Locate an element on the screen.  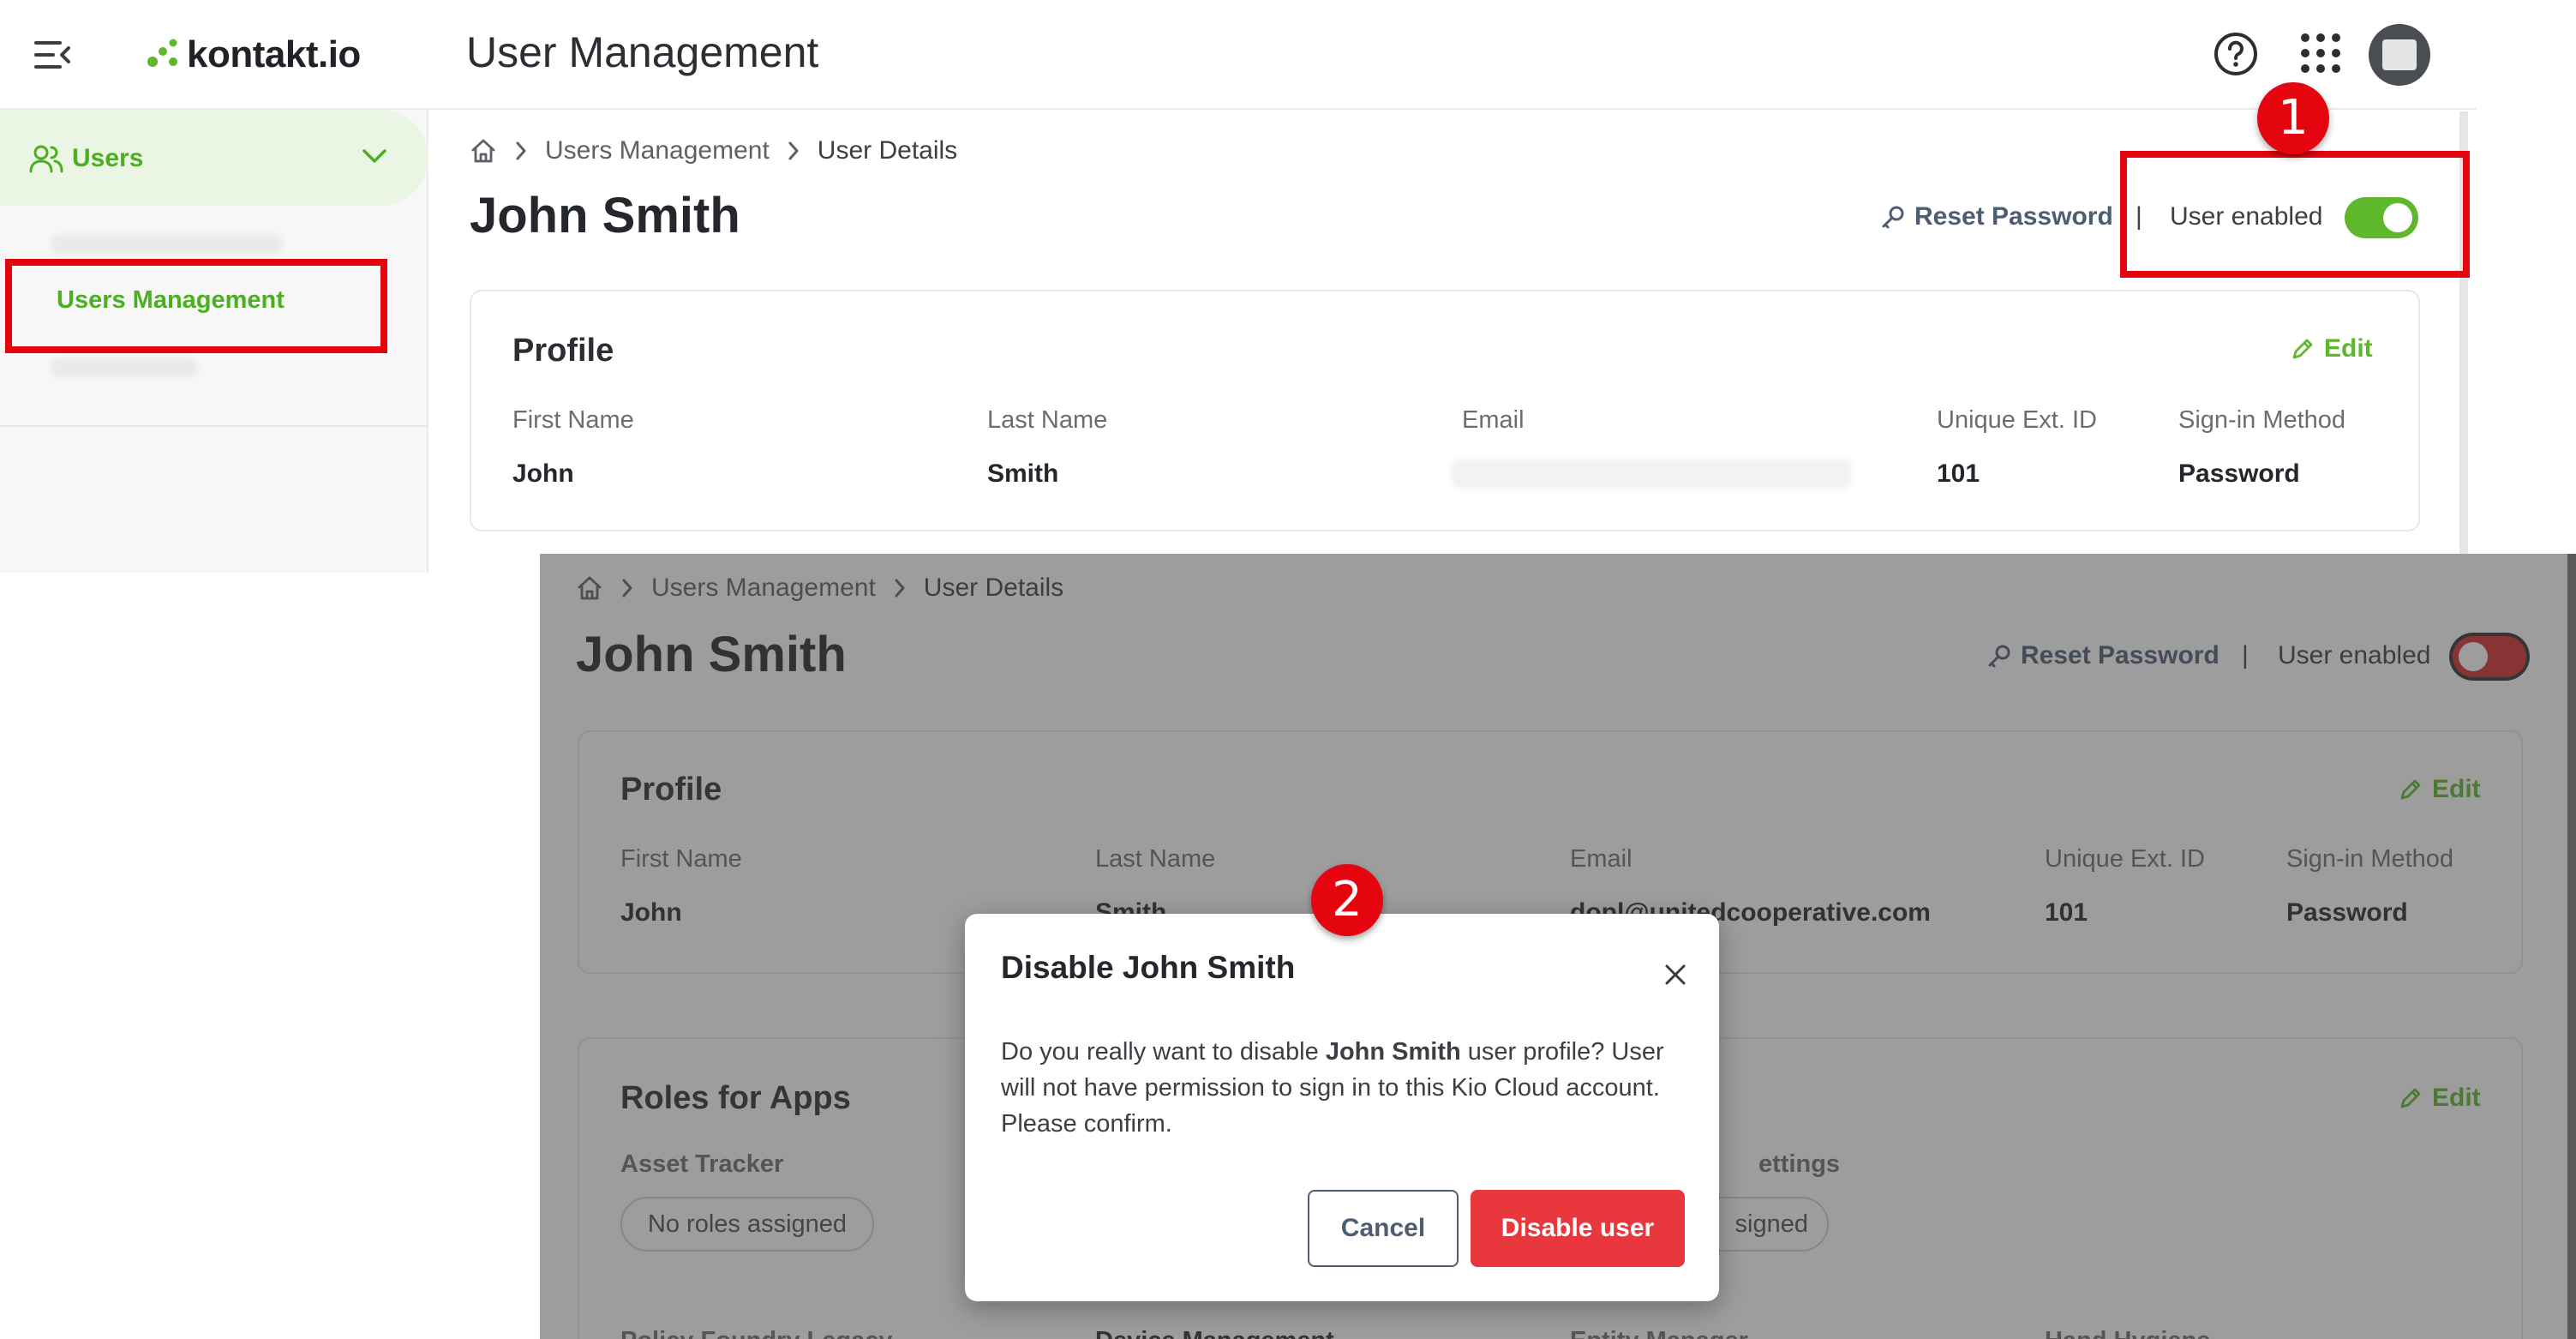
kontakt-logo-icon is located at coordinates (162, 53).